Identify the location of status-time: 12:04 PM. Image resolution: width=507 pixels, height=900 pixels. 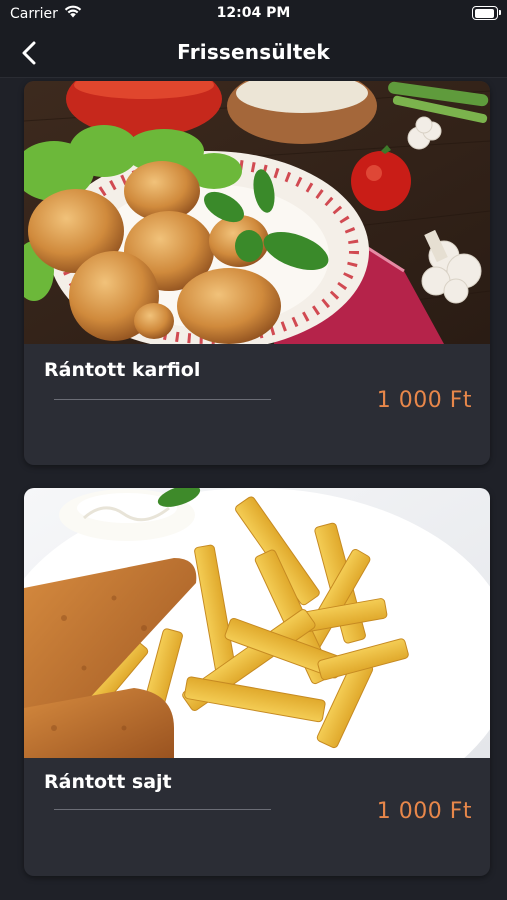
(253, 13).